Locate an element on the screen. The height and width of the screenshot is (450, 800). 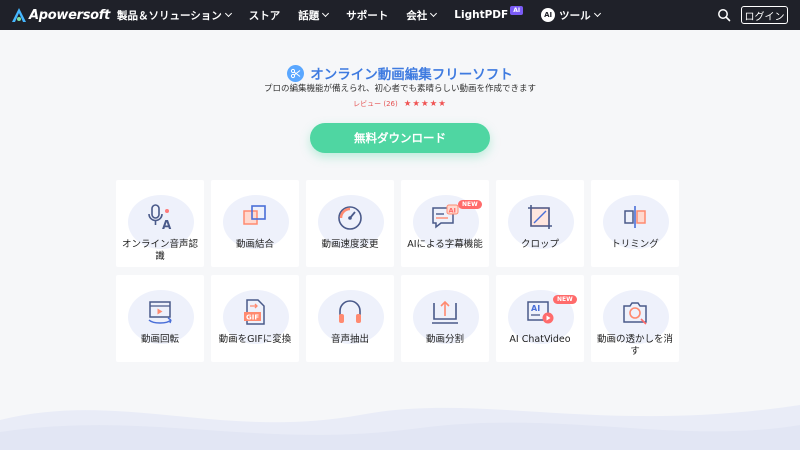
nav-store-label: ストア is located at coordinates (264, 15).